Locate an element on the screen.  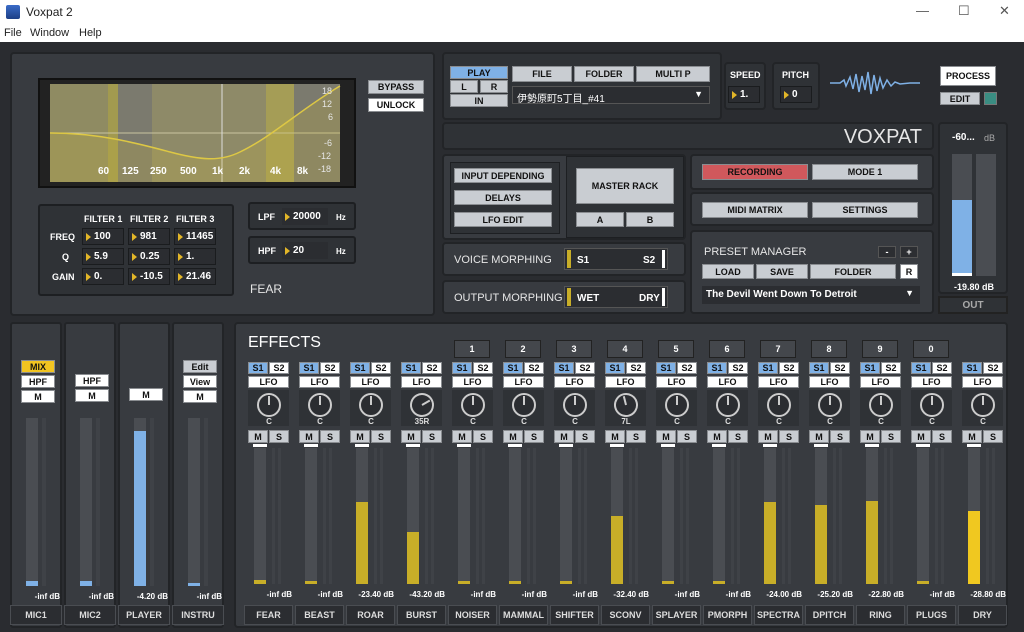
midi-matrix-button: MIDI MATRIX is located at coordinates (755, 210).